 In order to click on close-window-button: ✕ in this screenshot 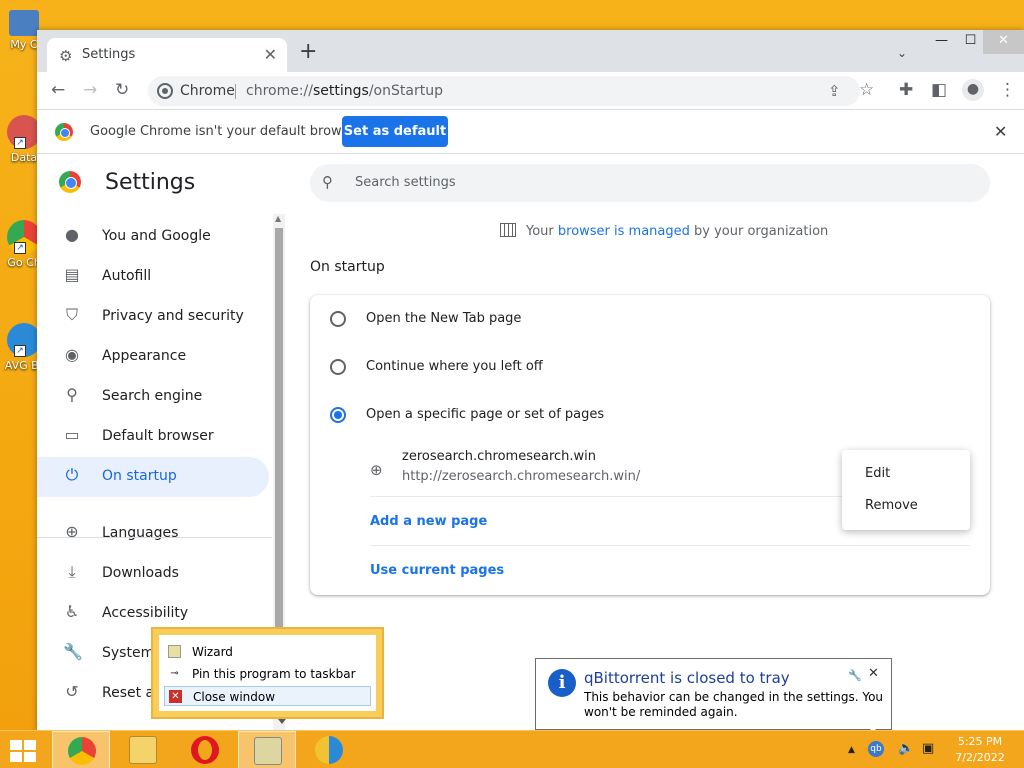, I will do `click(1003, 42)`.